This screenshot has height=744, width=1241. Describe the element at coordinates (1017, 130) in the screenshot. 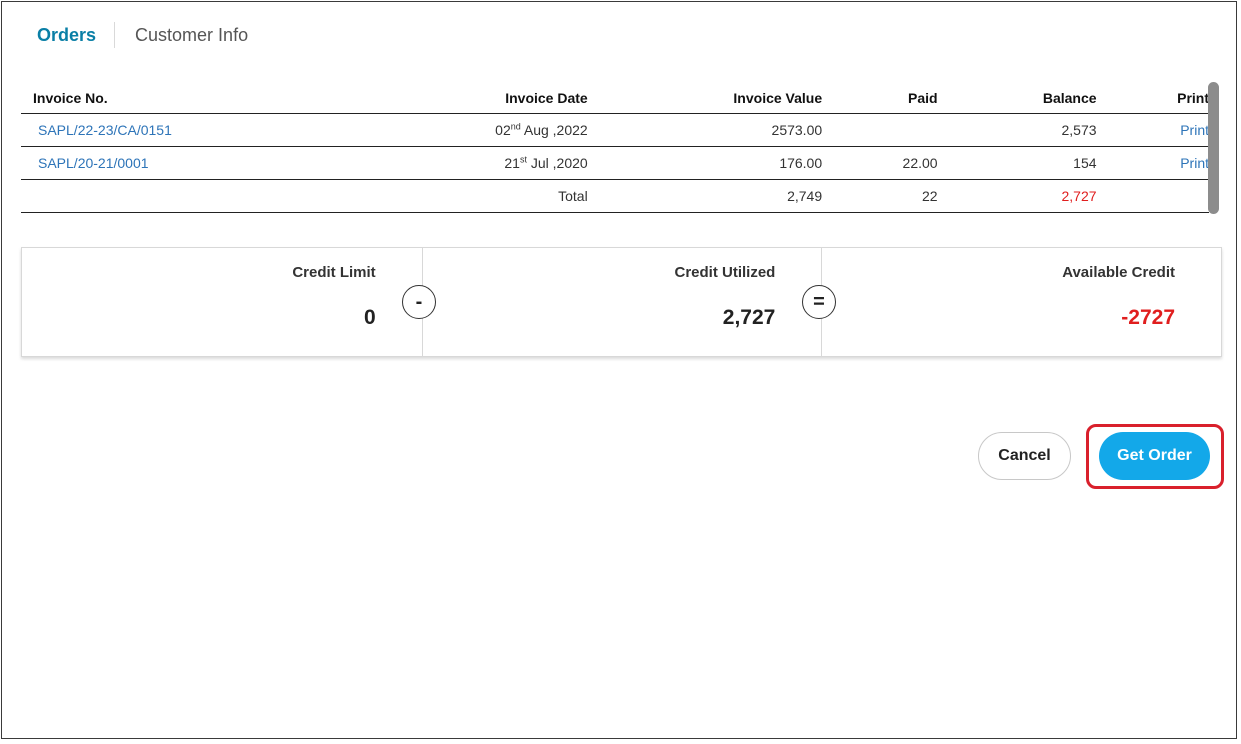

I see `balance-amount: 2,573` at that location.